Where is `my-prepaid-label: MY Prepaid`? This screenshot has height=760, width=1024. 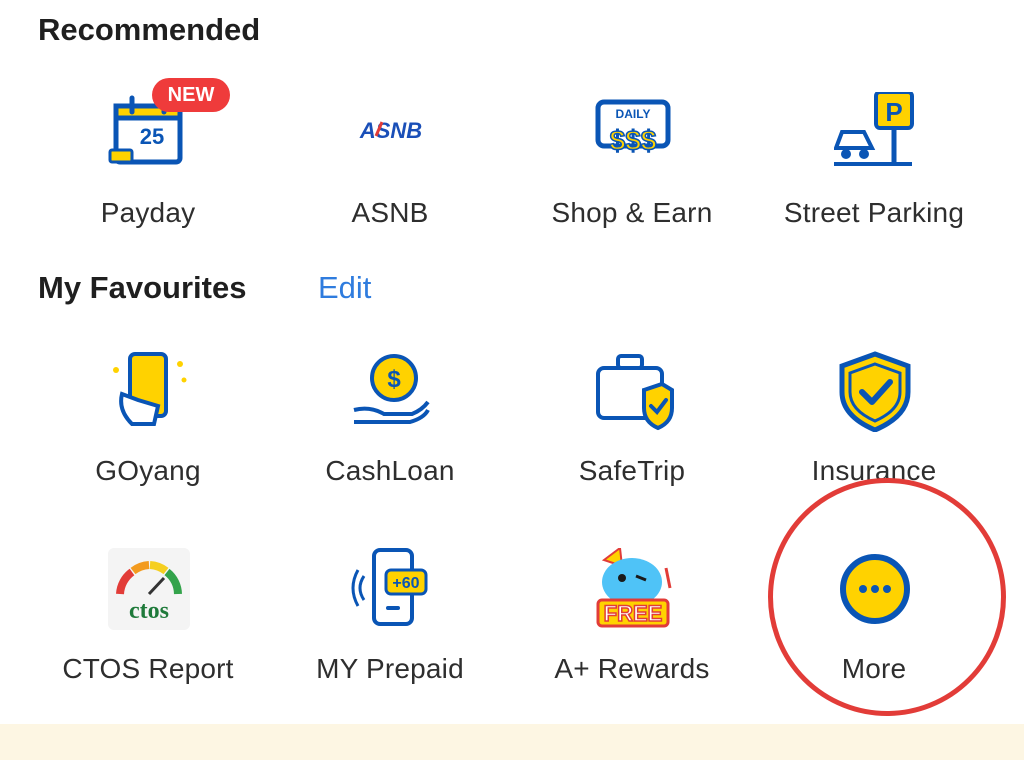
my-prepaid-label: MY Prepaid is located at coordinates (390, 668).